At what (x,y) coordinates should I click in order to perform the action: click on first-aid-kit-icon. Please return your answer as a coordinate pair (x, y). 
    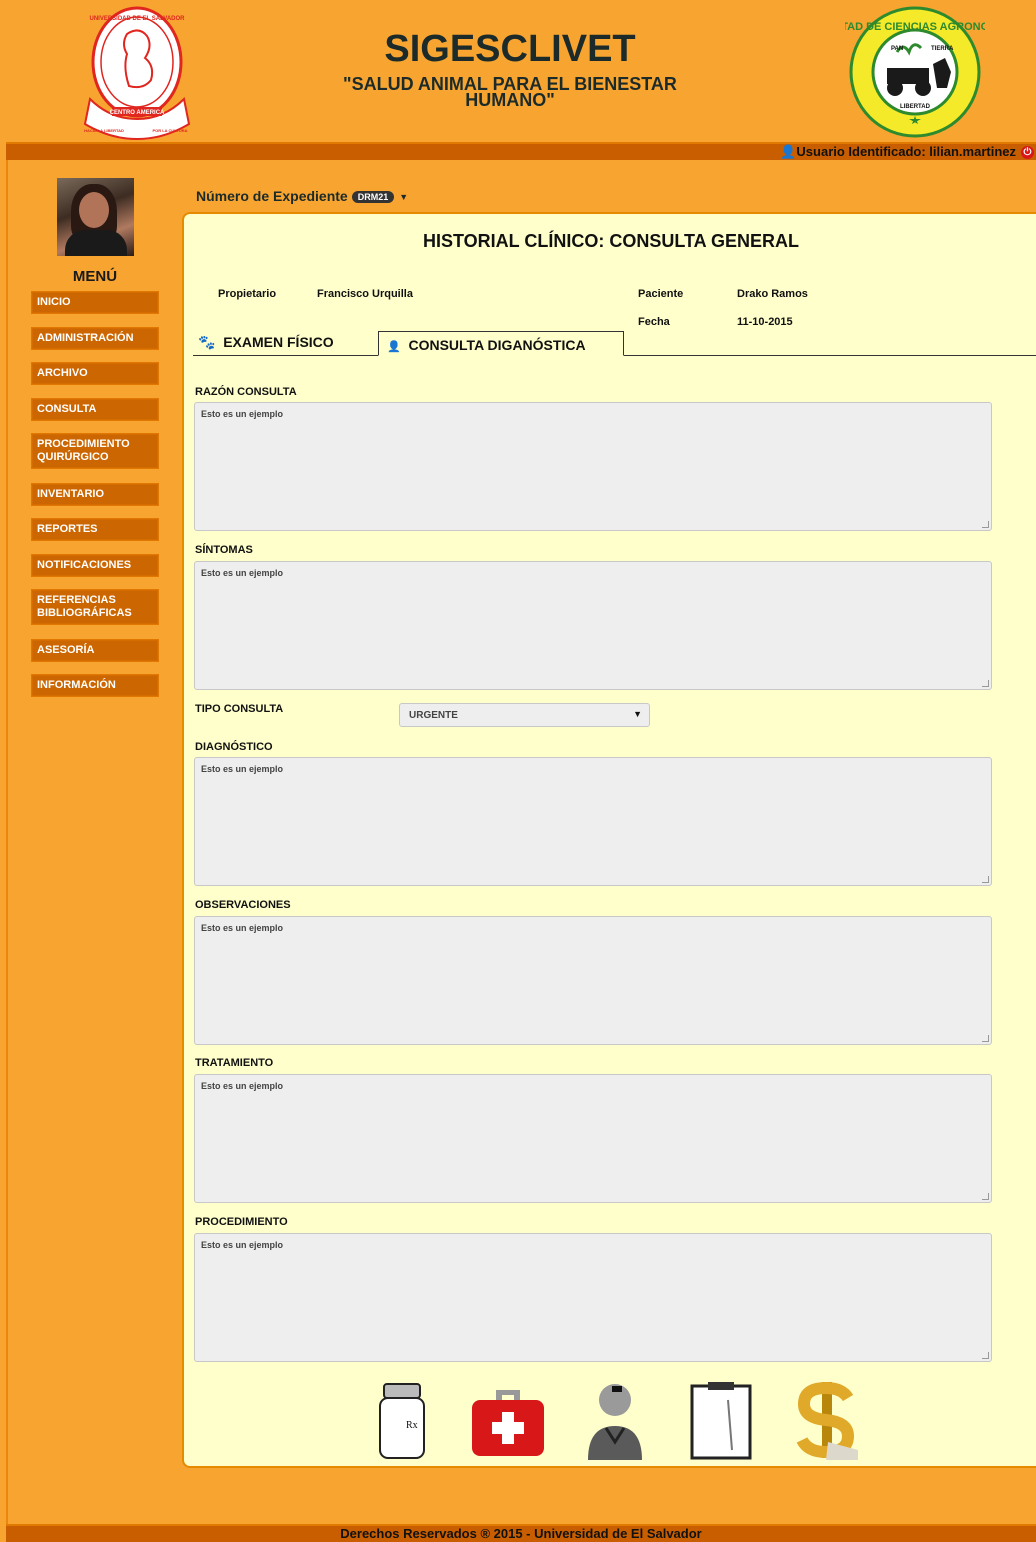
    Looking at the image, I should click on (508, 1420).